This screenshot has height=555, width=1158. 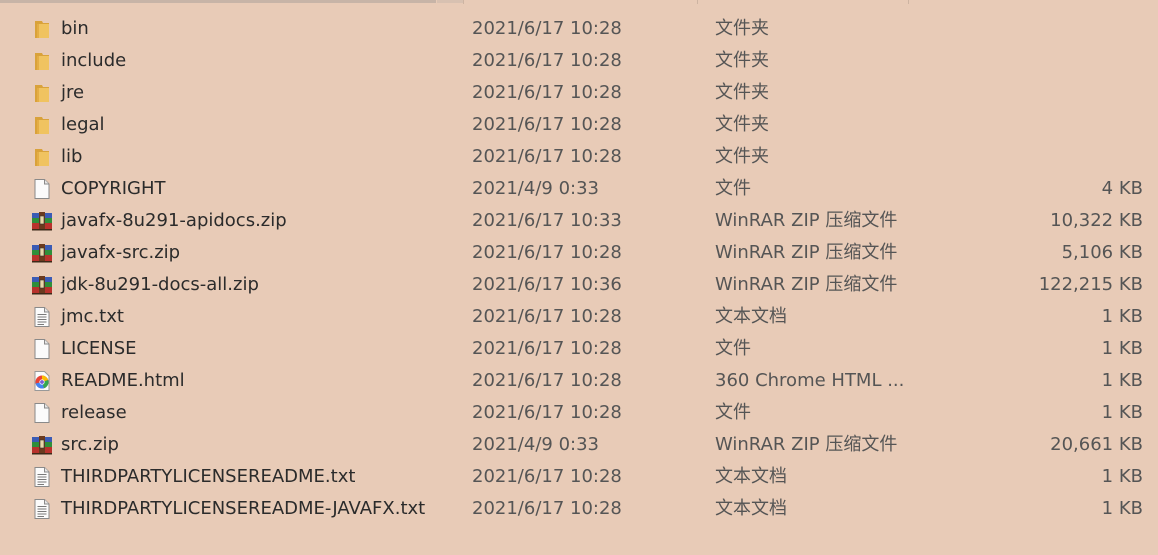 What do you see at coordinates (93, 61) in the screenshot?
I see `file-name: include` at bounding box center [93, 61].